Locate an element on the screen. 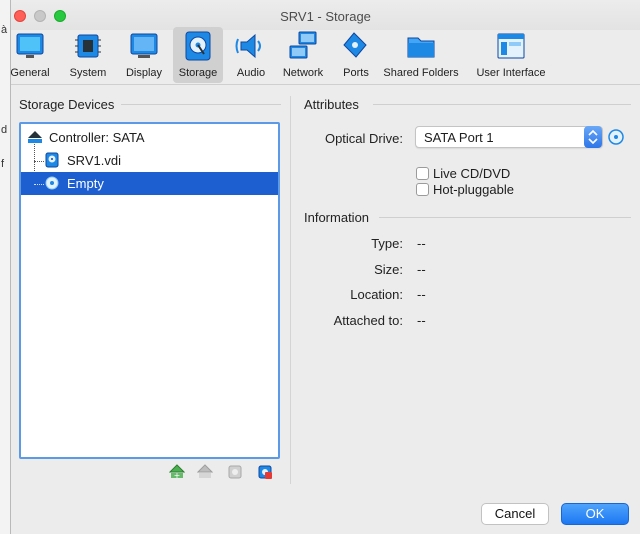  type-value: -- is located at coordinates (421, 243).